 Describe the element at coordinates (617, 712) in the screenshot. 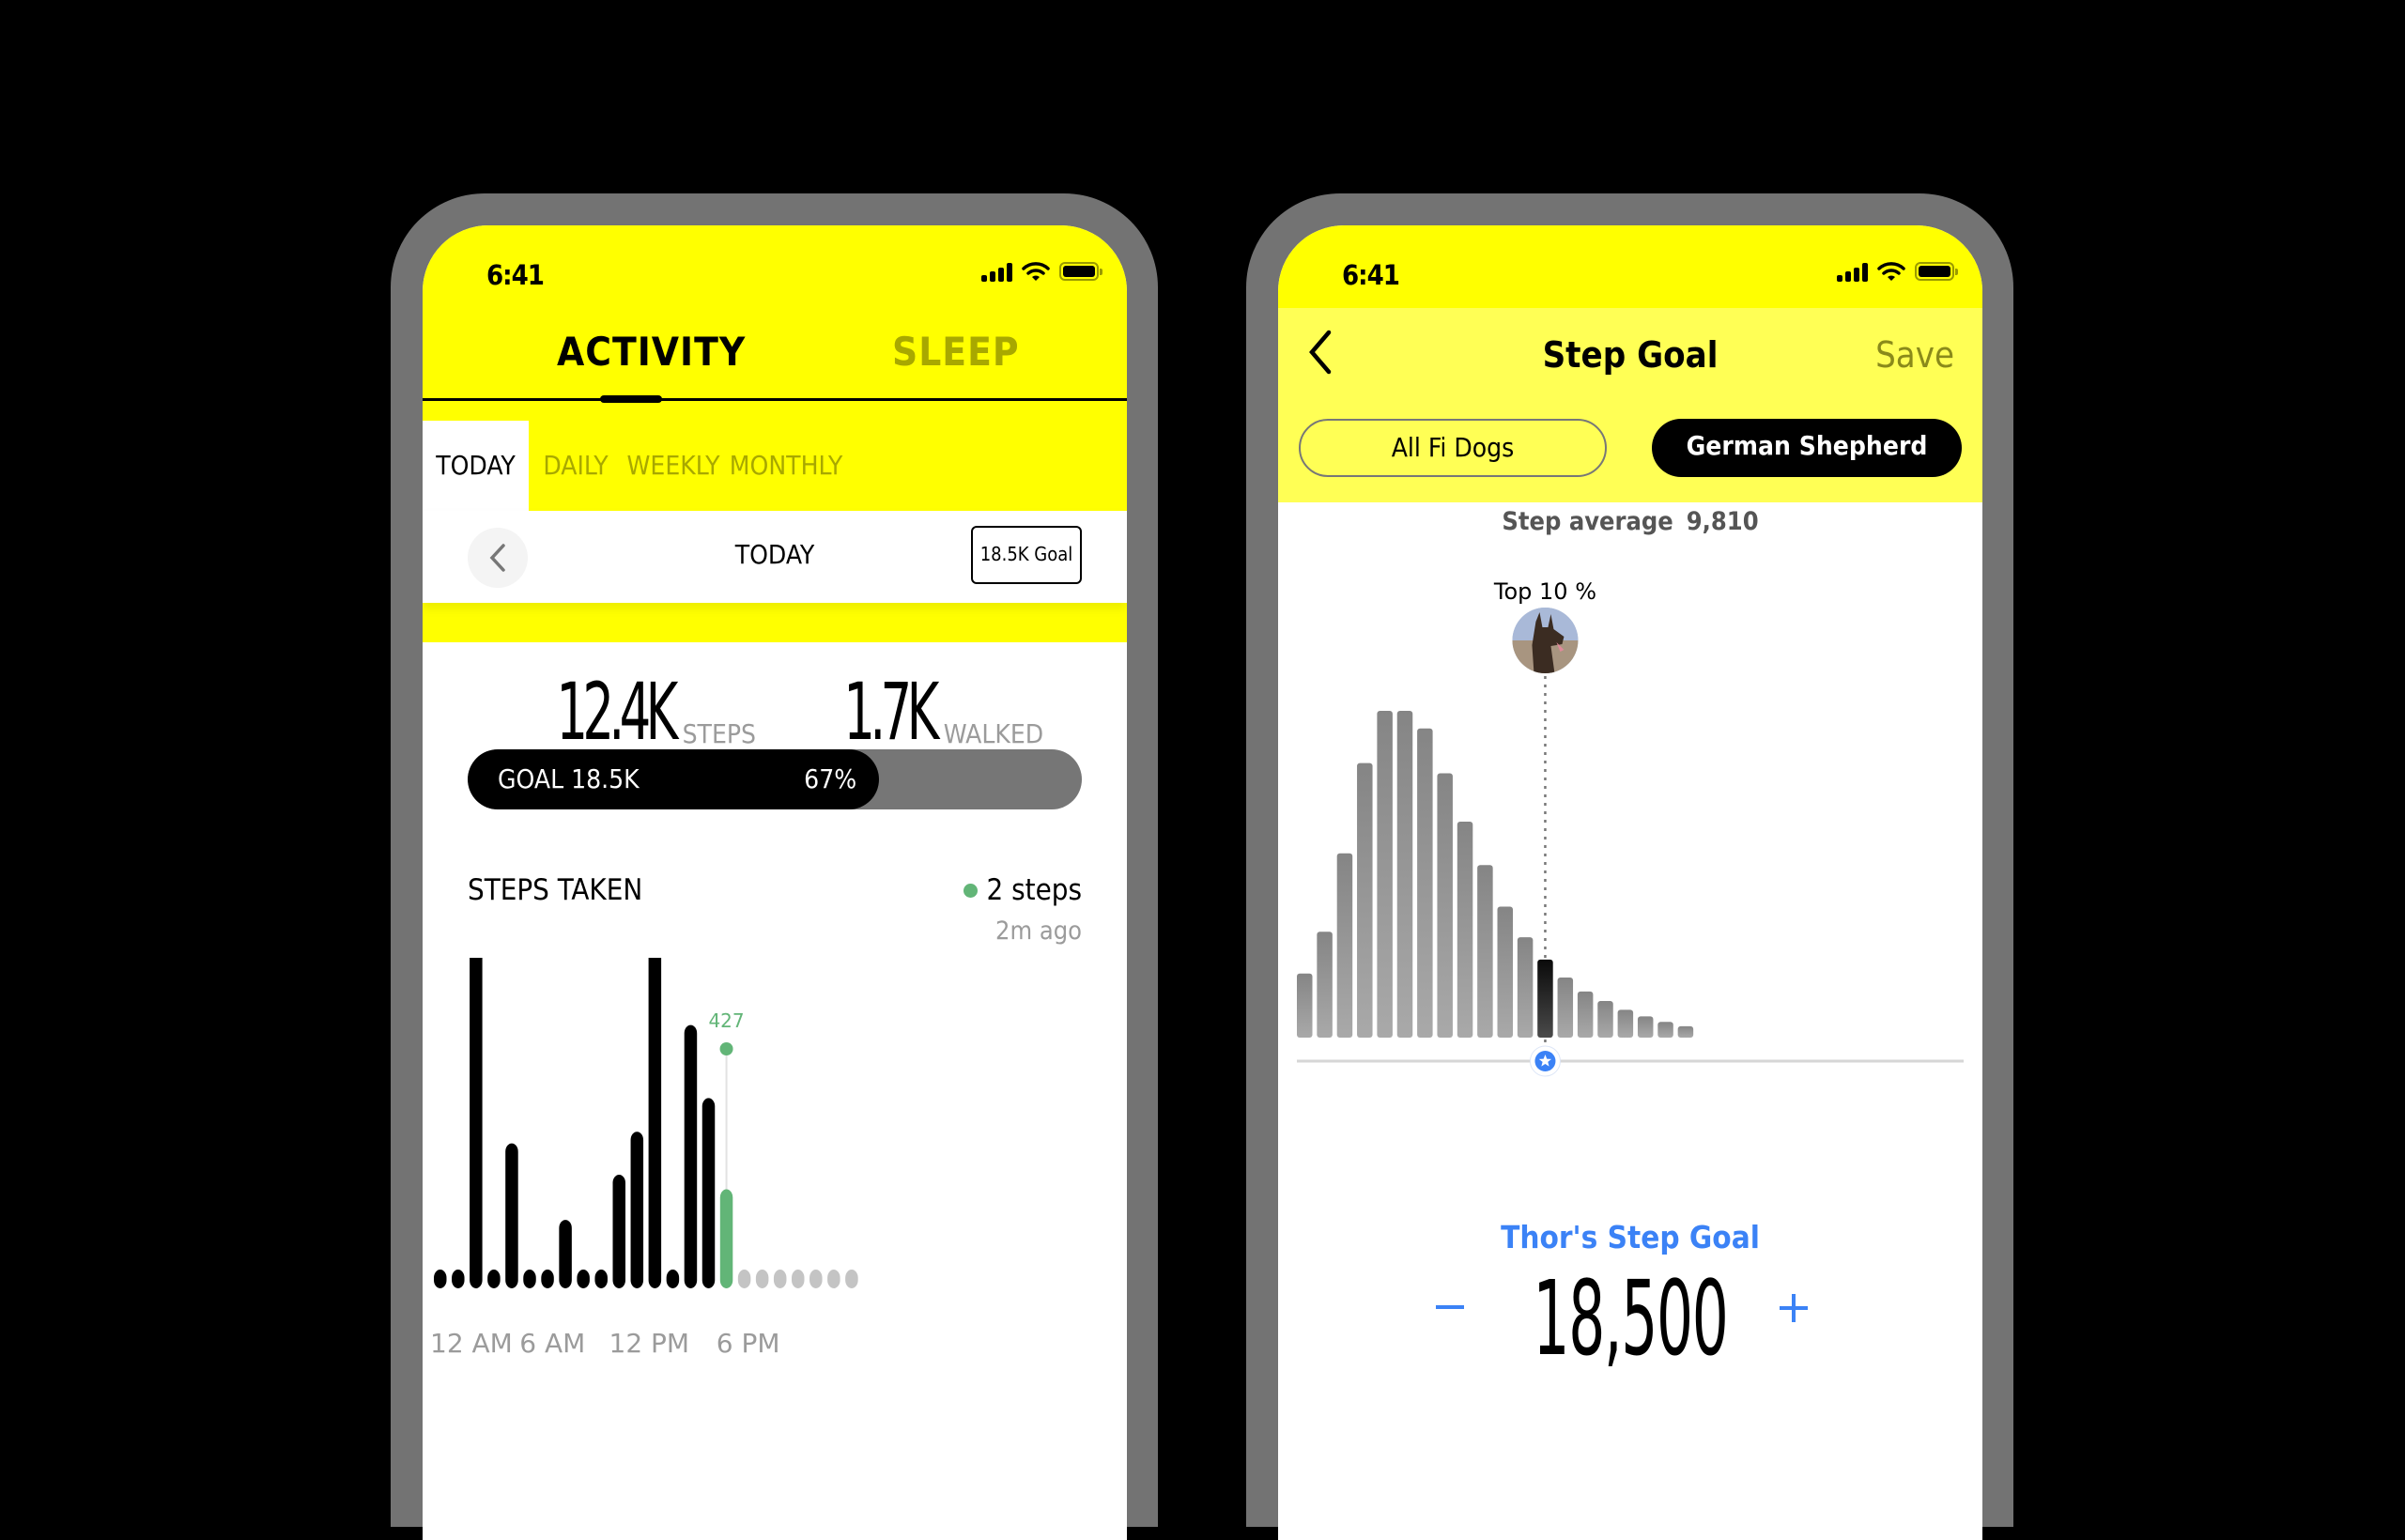

I see `steps-value: 12.4K` at that location.